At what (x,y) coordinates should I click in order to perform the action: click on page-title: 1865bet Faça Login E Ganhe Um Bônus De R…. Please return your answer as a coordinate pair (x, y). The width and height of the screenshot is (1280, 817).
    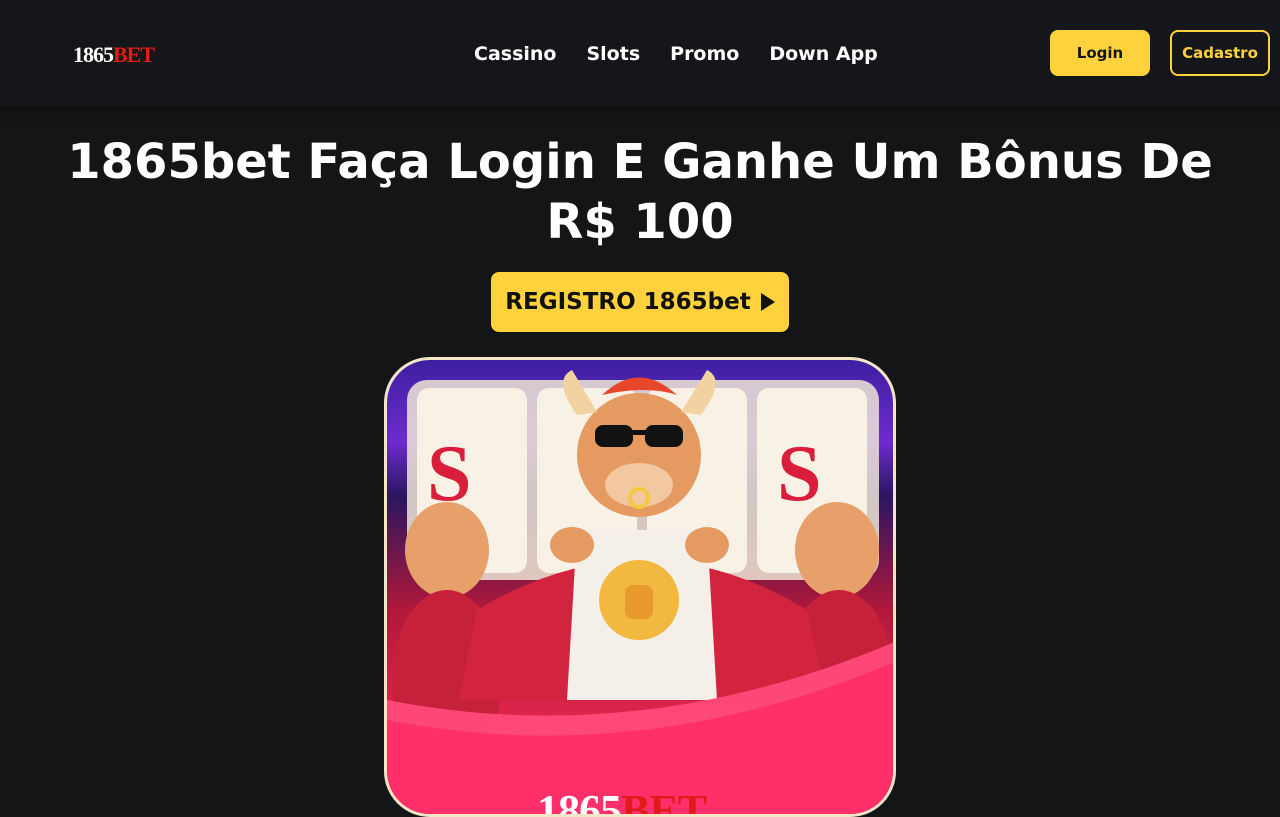
    Looking at the image, I should click on (640, 192).